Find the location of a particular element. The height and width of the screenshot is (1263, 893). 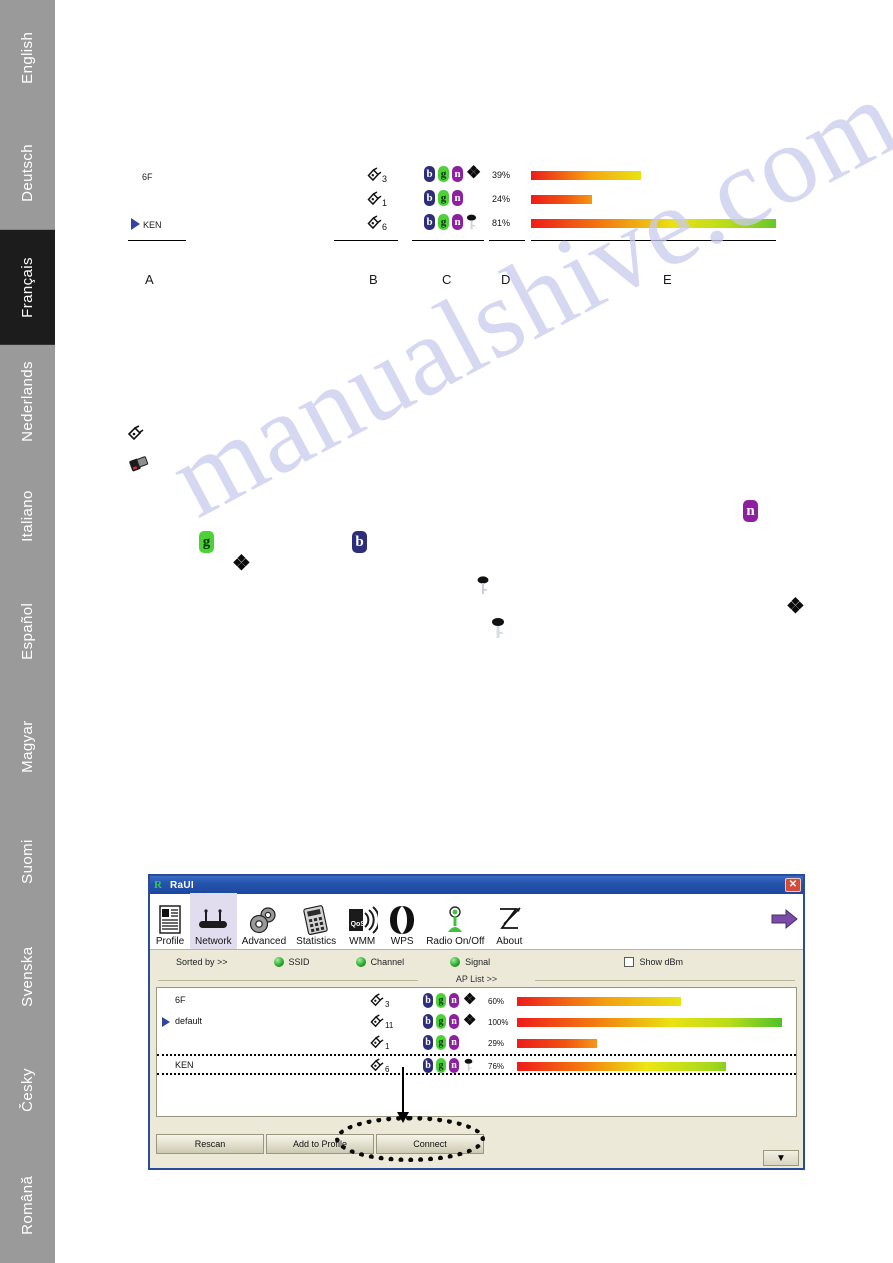

ap-list-row: 1 b g n 29% is located at coordinates (476, 1043).